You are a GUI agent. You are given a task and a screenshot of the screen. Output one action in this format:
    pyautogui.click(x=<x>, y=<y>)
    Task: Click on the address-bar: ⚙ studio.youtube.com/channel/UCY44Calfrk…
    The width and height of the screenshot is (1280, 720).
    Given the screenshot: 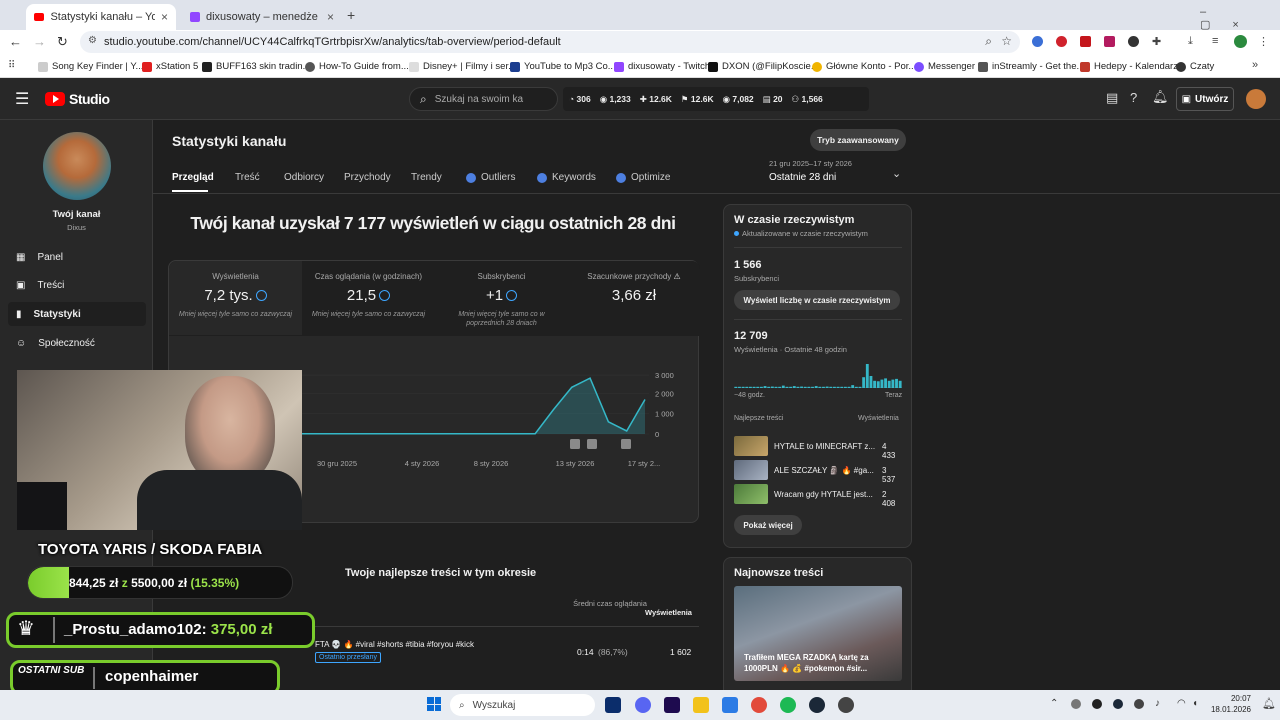 What is the action you would take?
    pyautogui.click(x=550, y=42)
    